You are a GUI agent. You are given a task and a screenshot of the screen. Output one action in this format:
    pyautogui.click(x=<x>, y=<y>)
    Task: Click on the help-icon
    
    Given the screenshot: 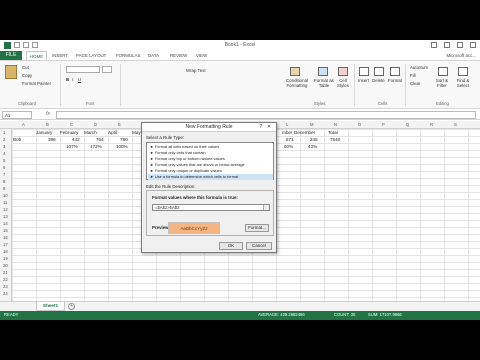 What is the action you would take?
    pyautogui.click(x=434, y=45)
    